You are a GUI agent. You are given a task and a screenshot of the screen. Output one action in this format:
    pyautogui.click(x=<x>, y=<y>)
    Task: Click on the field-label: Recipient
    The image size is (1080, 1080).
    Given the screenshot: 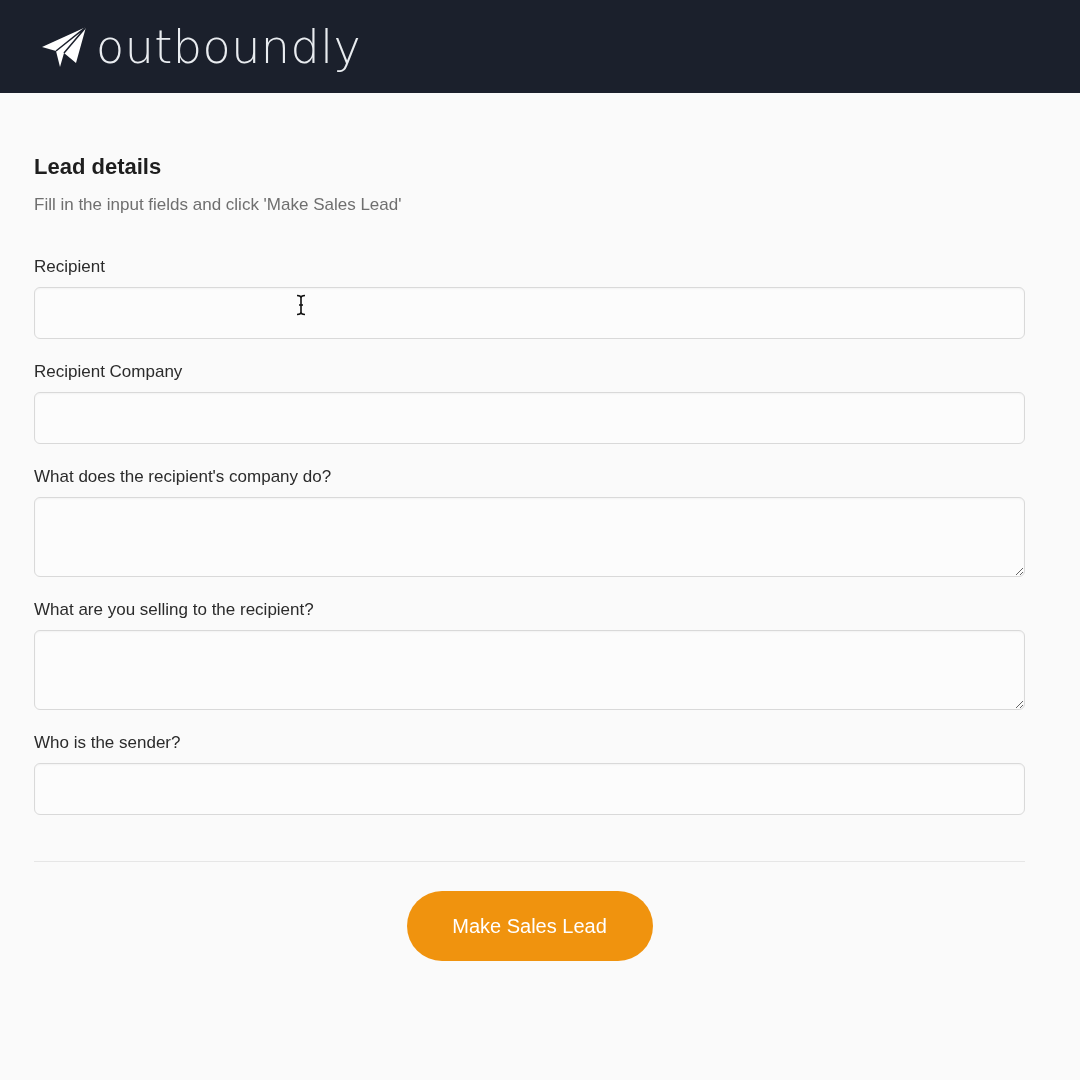 What is the action you would take?
    pyautogui.click(x=69, y=267)
    